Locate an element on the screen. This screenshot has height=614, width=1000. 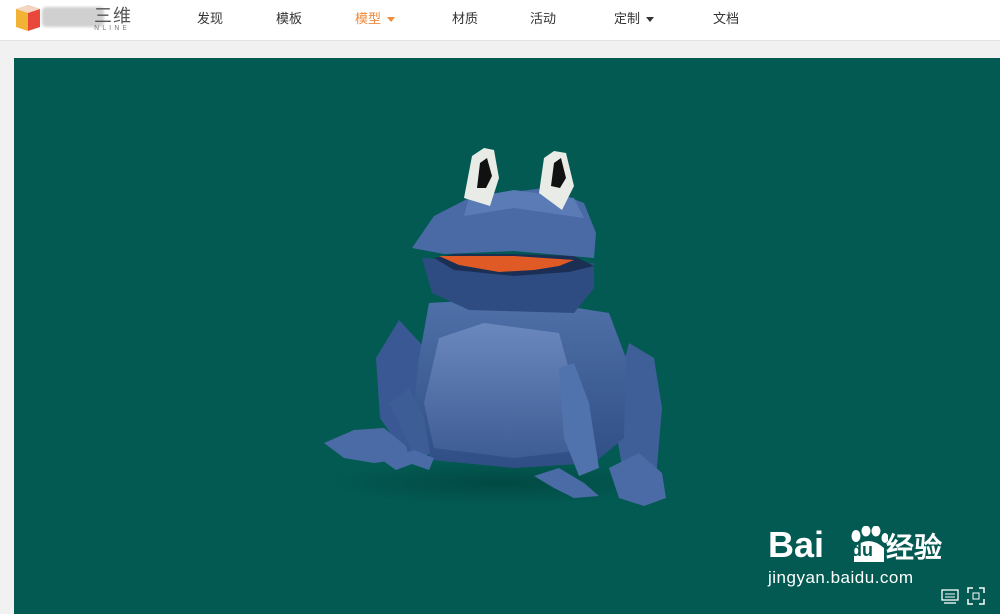
nav-label: 材质 is located at coordinates (465, 19).